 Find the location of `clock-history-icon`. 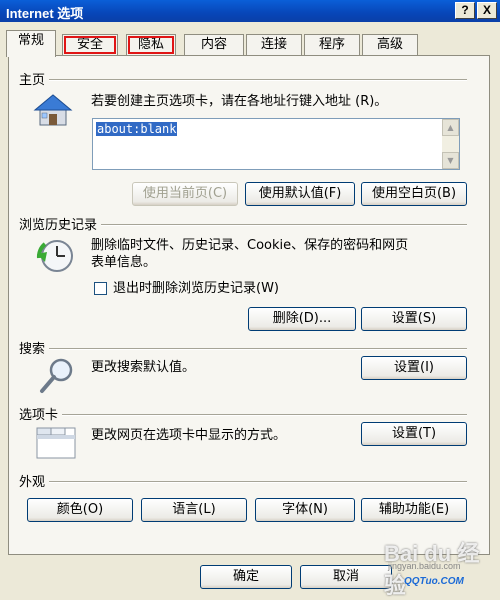

clock-history-icon is located at coordinates (54, 256).